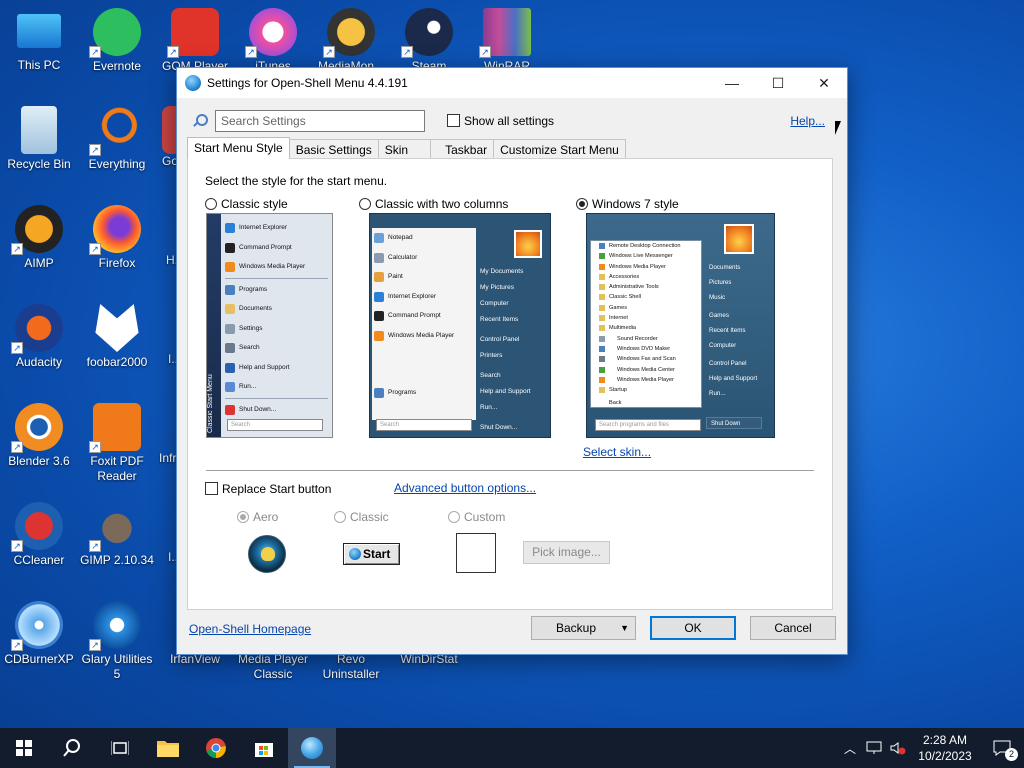 The image size is (1024, 768). I want to click on desktop-icon-audacity: ↗ Audacity, so click(39, 337).